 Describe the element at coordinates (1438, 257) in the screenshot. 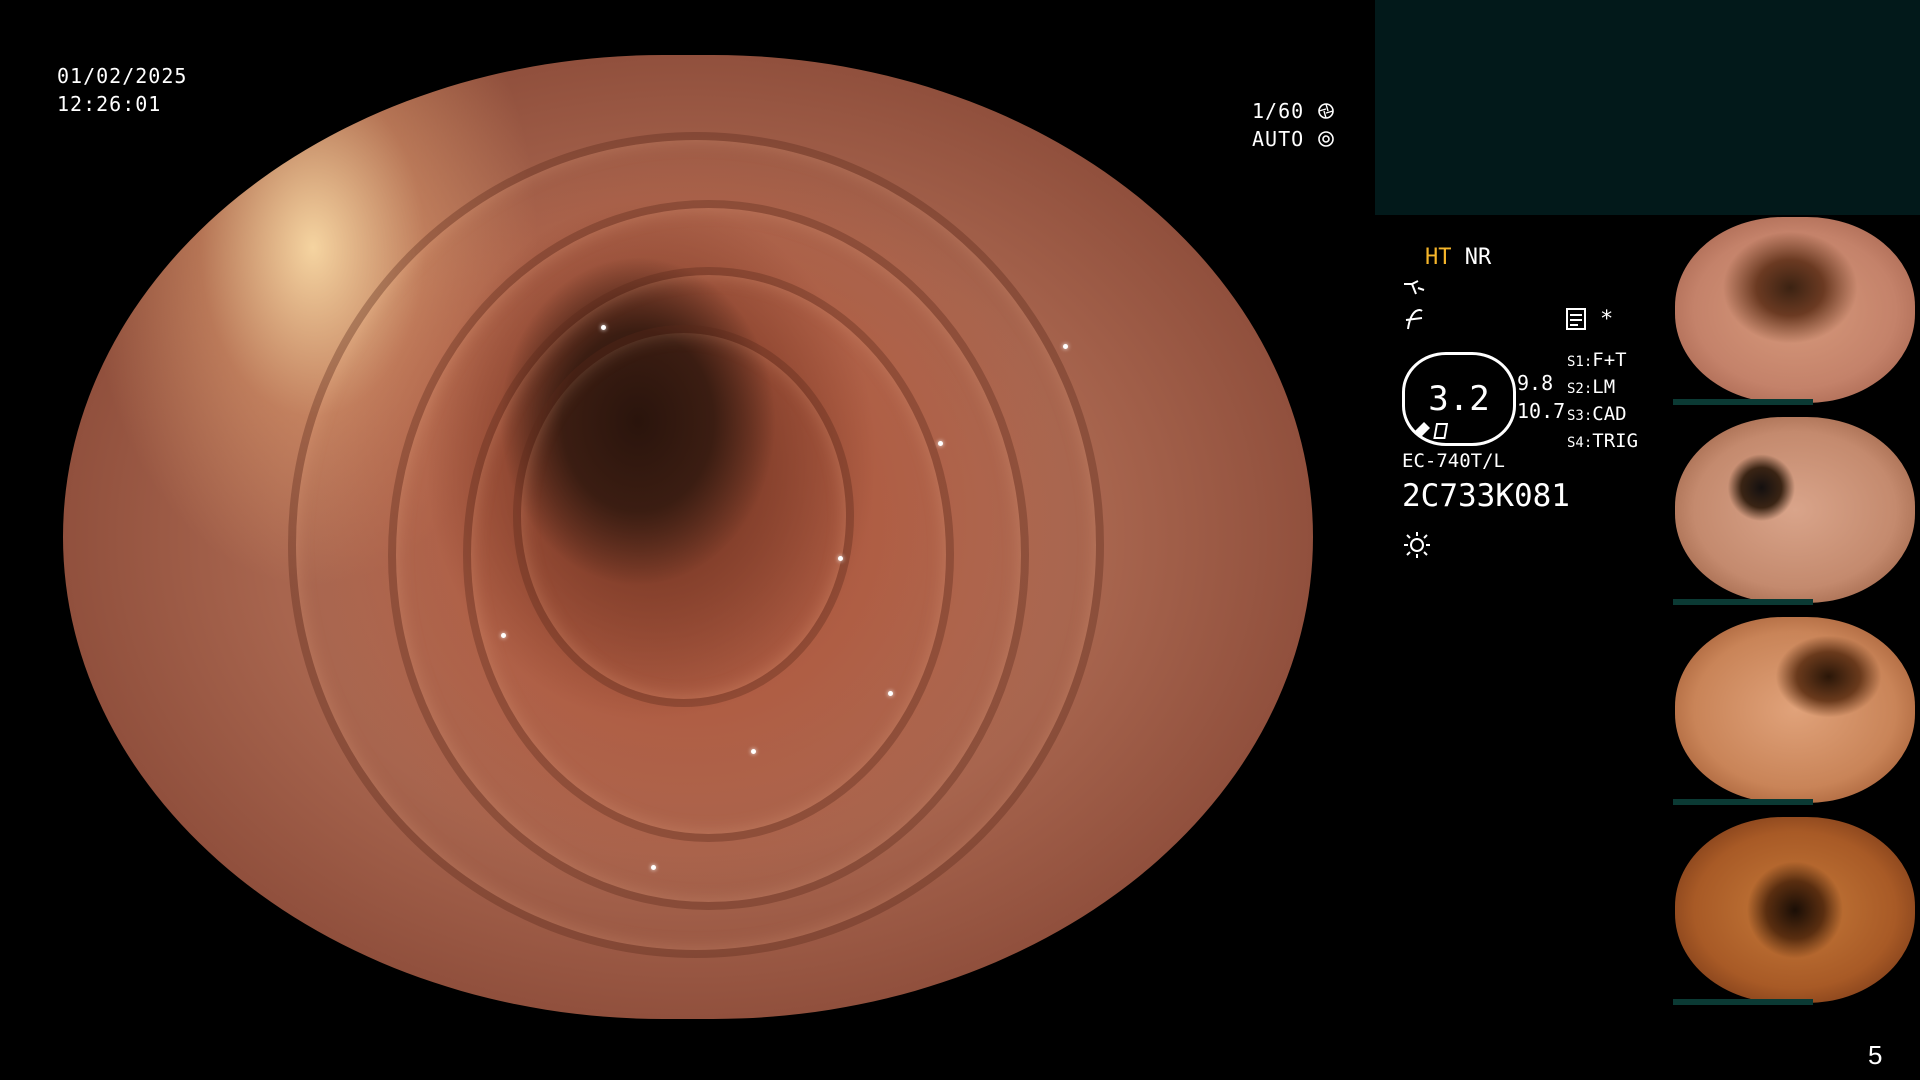

I see `ht-label: HT` at that location.